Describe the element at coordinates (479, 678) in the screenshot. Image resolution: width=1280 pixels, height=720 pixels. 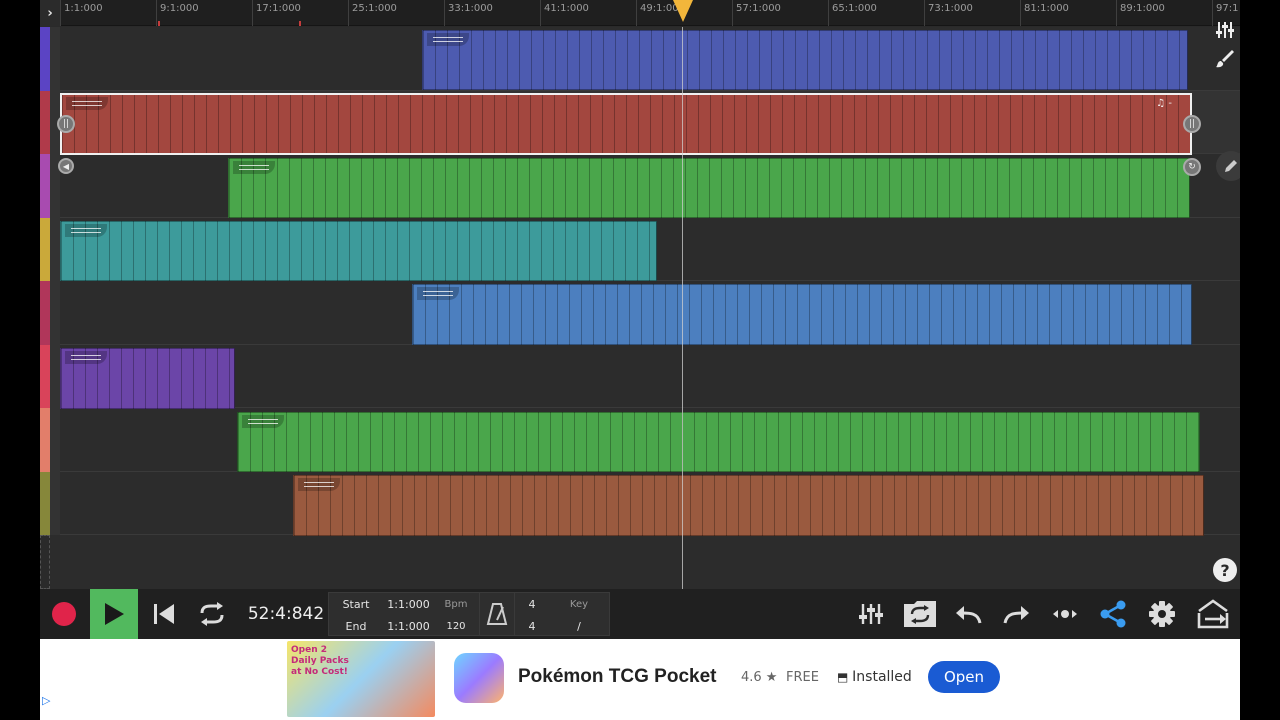
I see `app-icon` at that location.